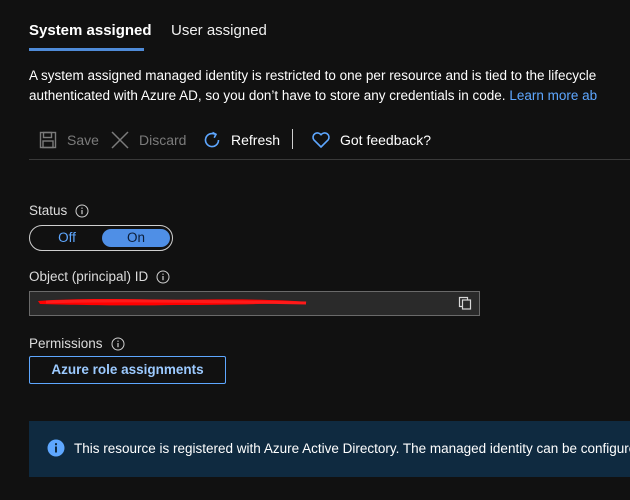 The height and width of the screenshot is (500, 630). What do you see at coordinates (136, 238) in the screenshot?
I see `status-on-option: On` at bounding box center [136, 238].